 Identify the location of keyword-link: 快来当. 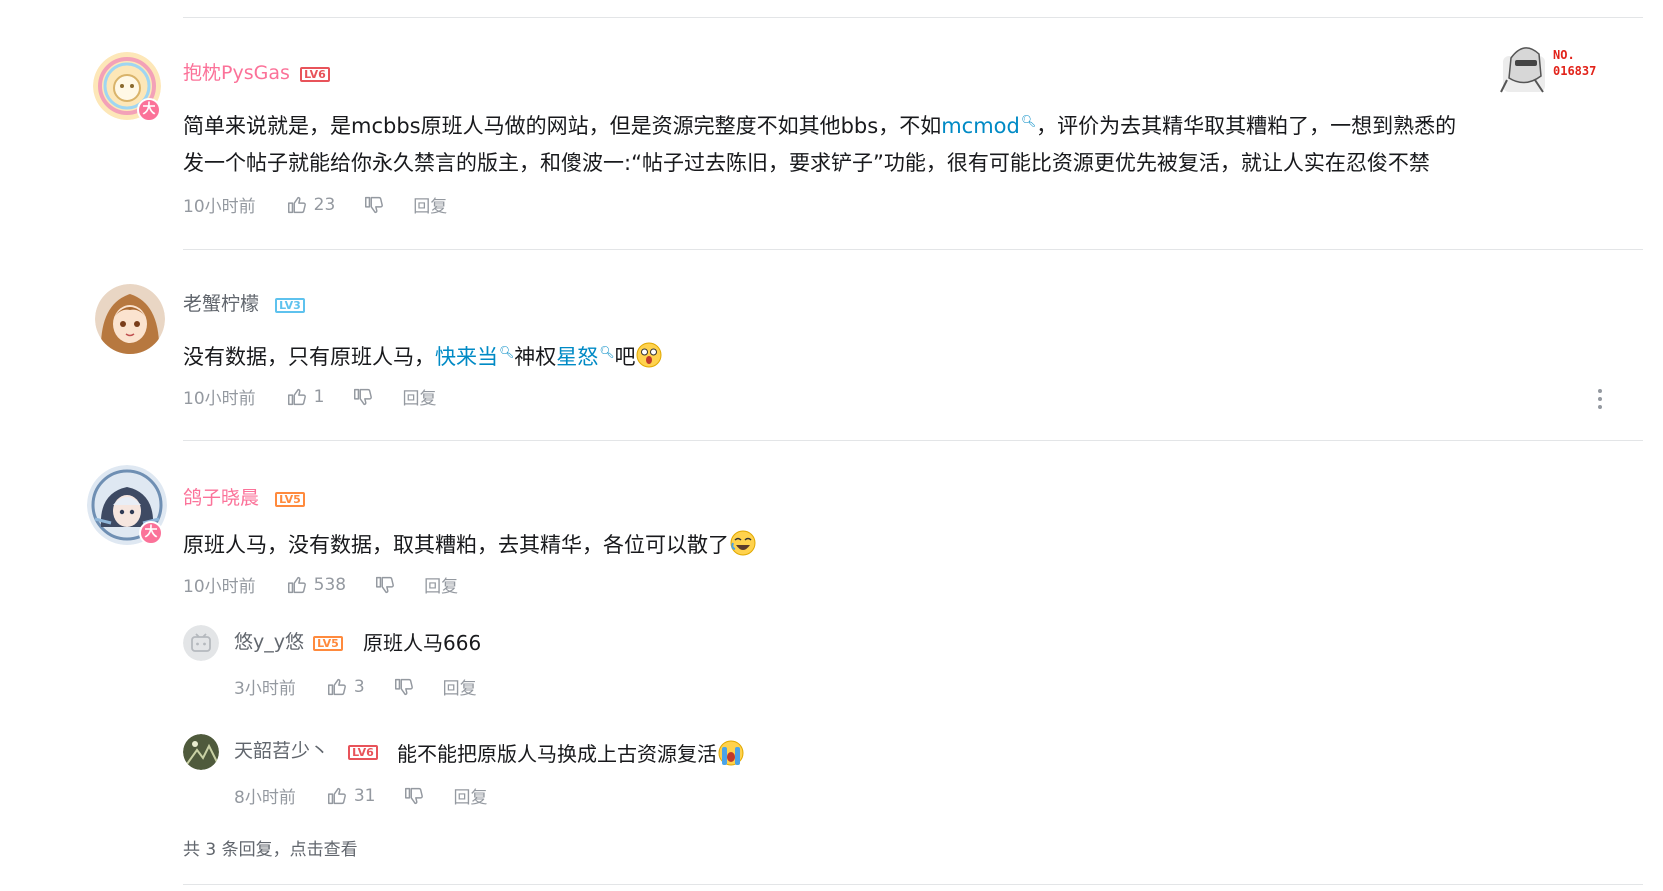
(466, 357).